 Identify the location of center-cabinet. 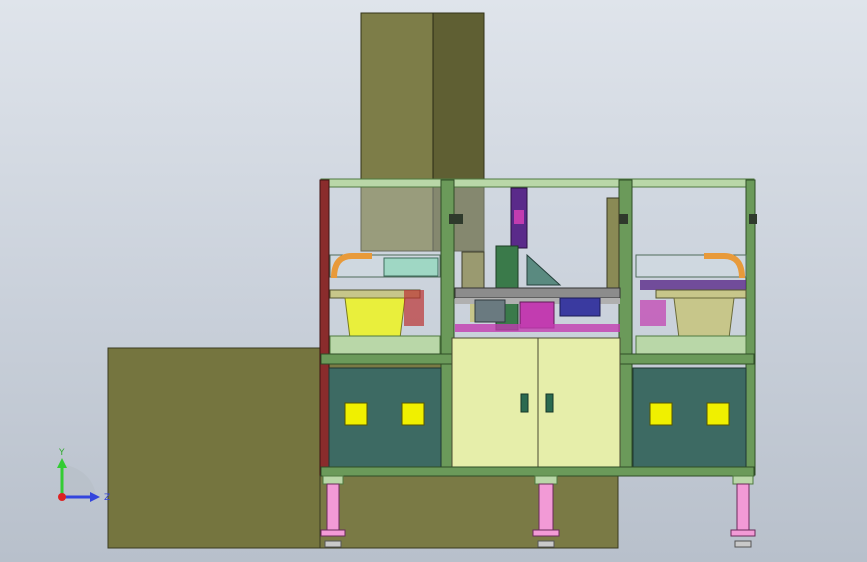
(536, 403).